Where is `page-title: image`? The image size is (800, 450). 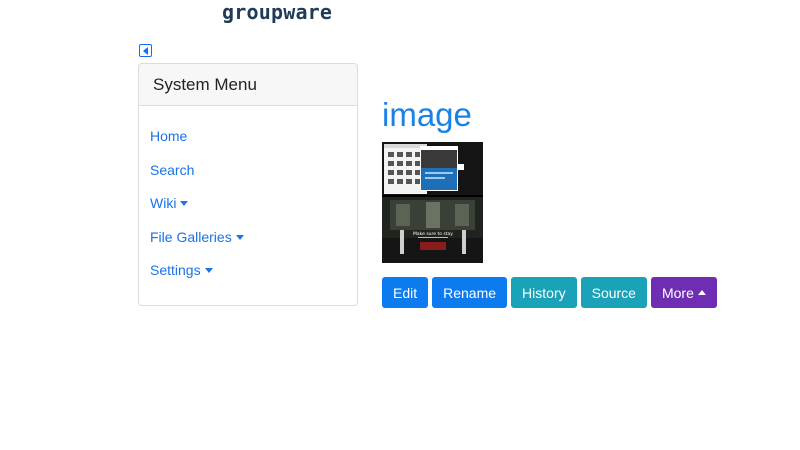 page-title: image is located at coordinates (427, 114).